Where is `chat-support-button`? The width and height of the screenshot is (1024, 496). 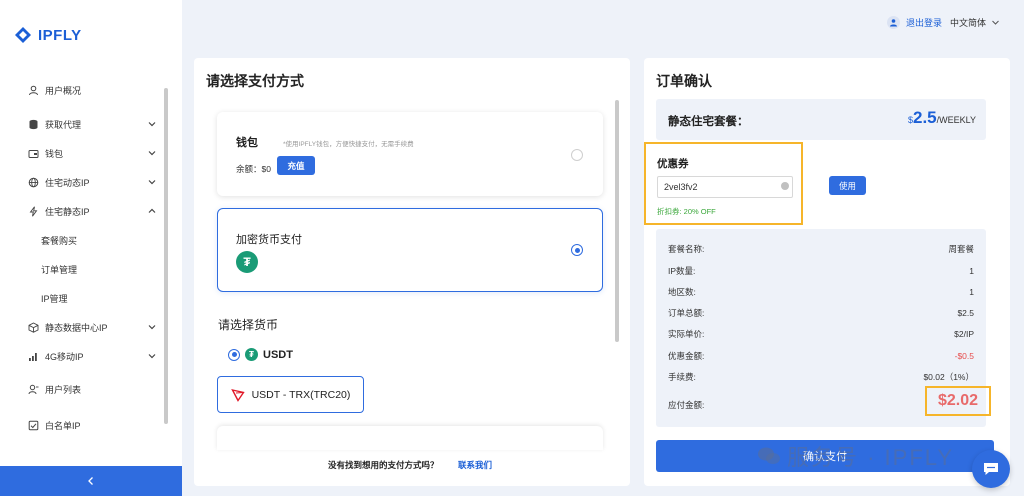
chat-support-button is located at coordinates (991, 469).